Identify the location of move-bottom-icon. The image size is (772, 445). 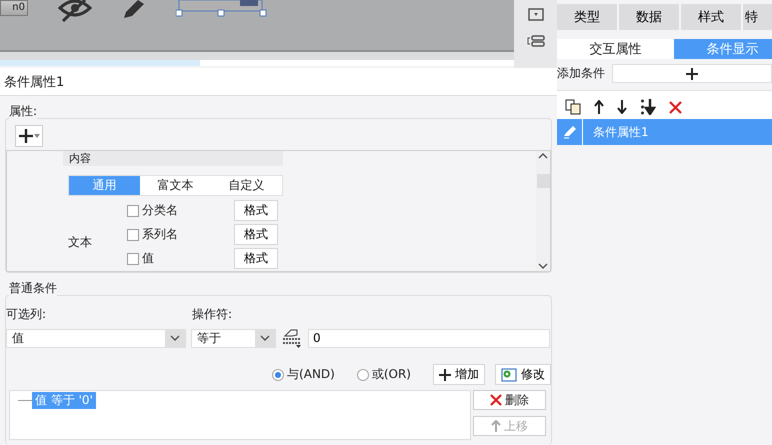
(648, 107).